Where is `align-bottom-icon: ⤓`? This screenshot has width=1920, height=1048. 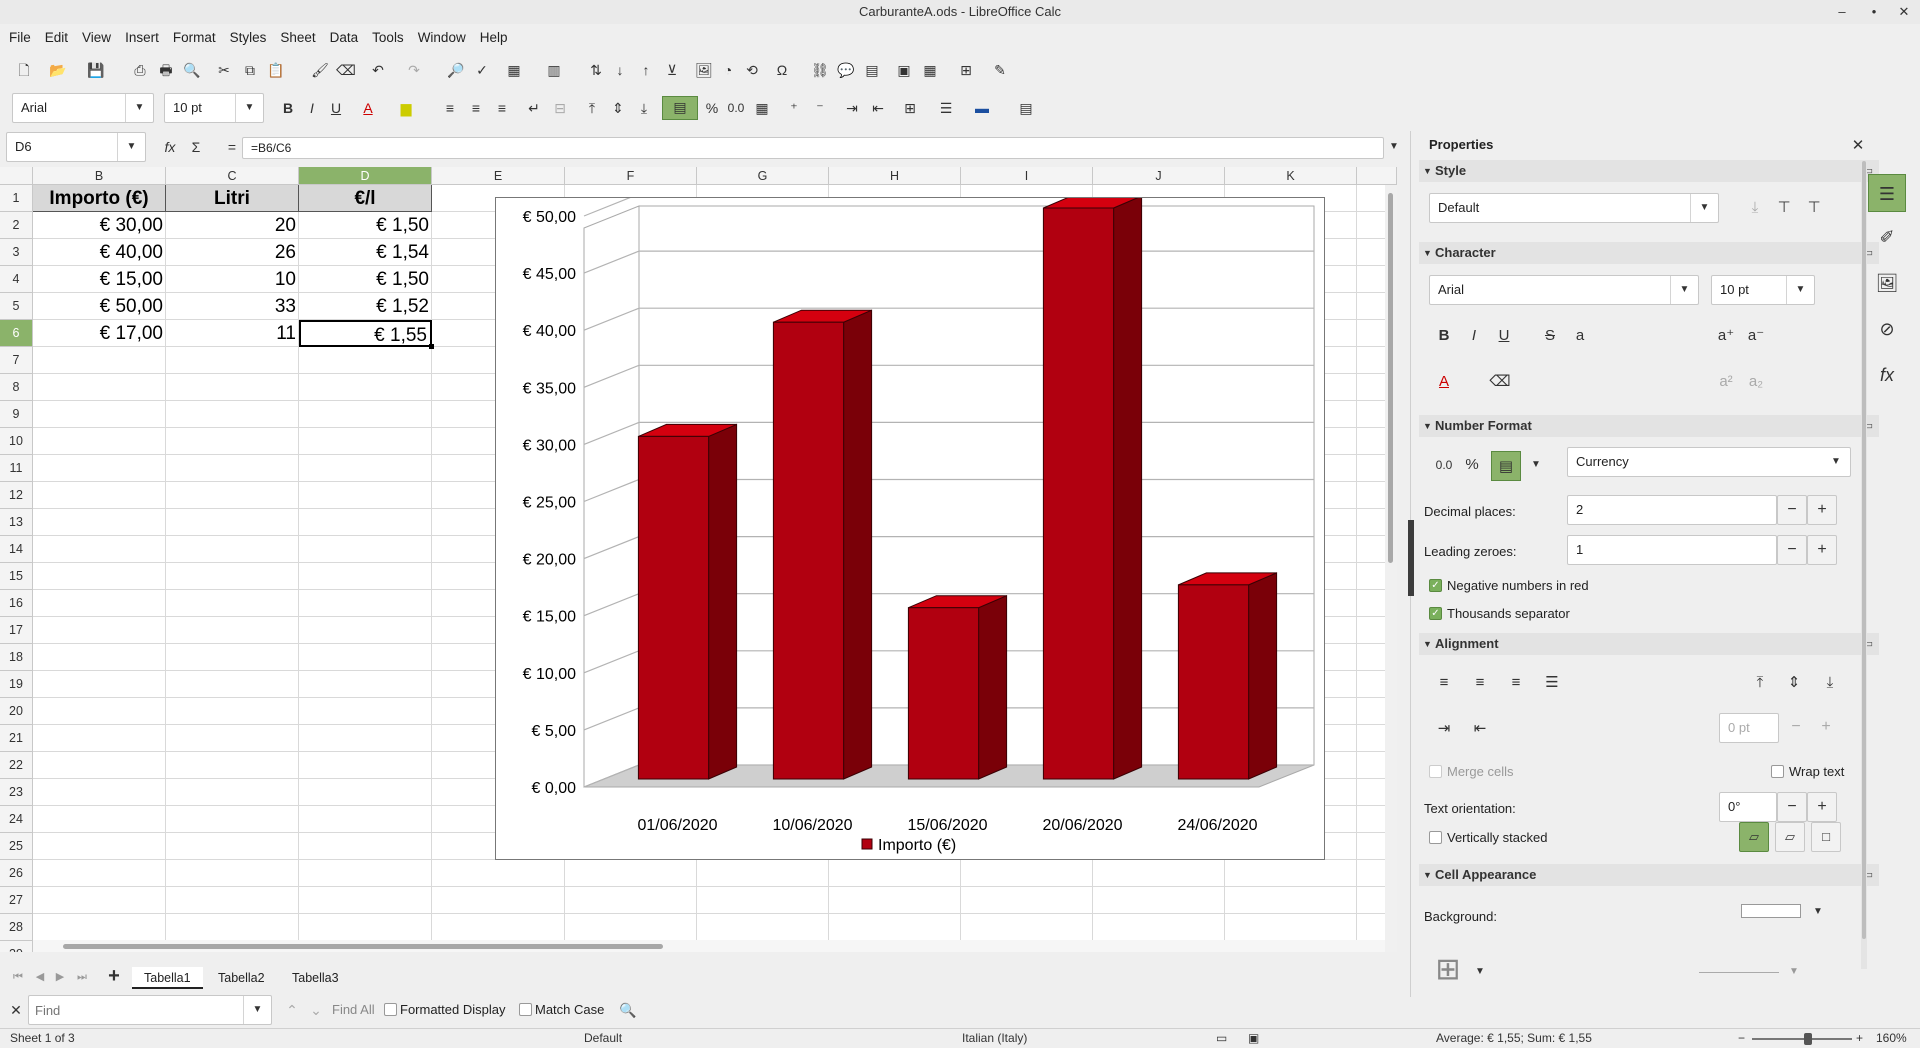 align-bottom-icon: ⤓ is located at coordinates (1830, 683).